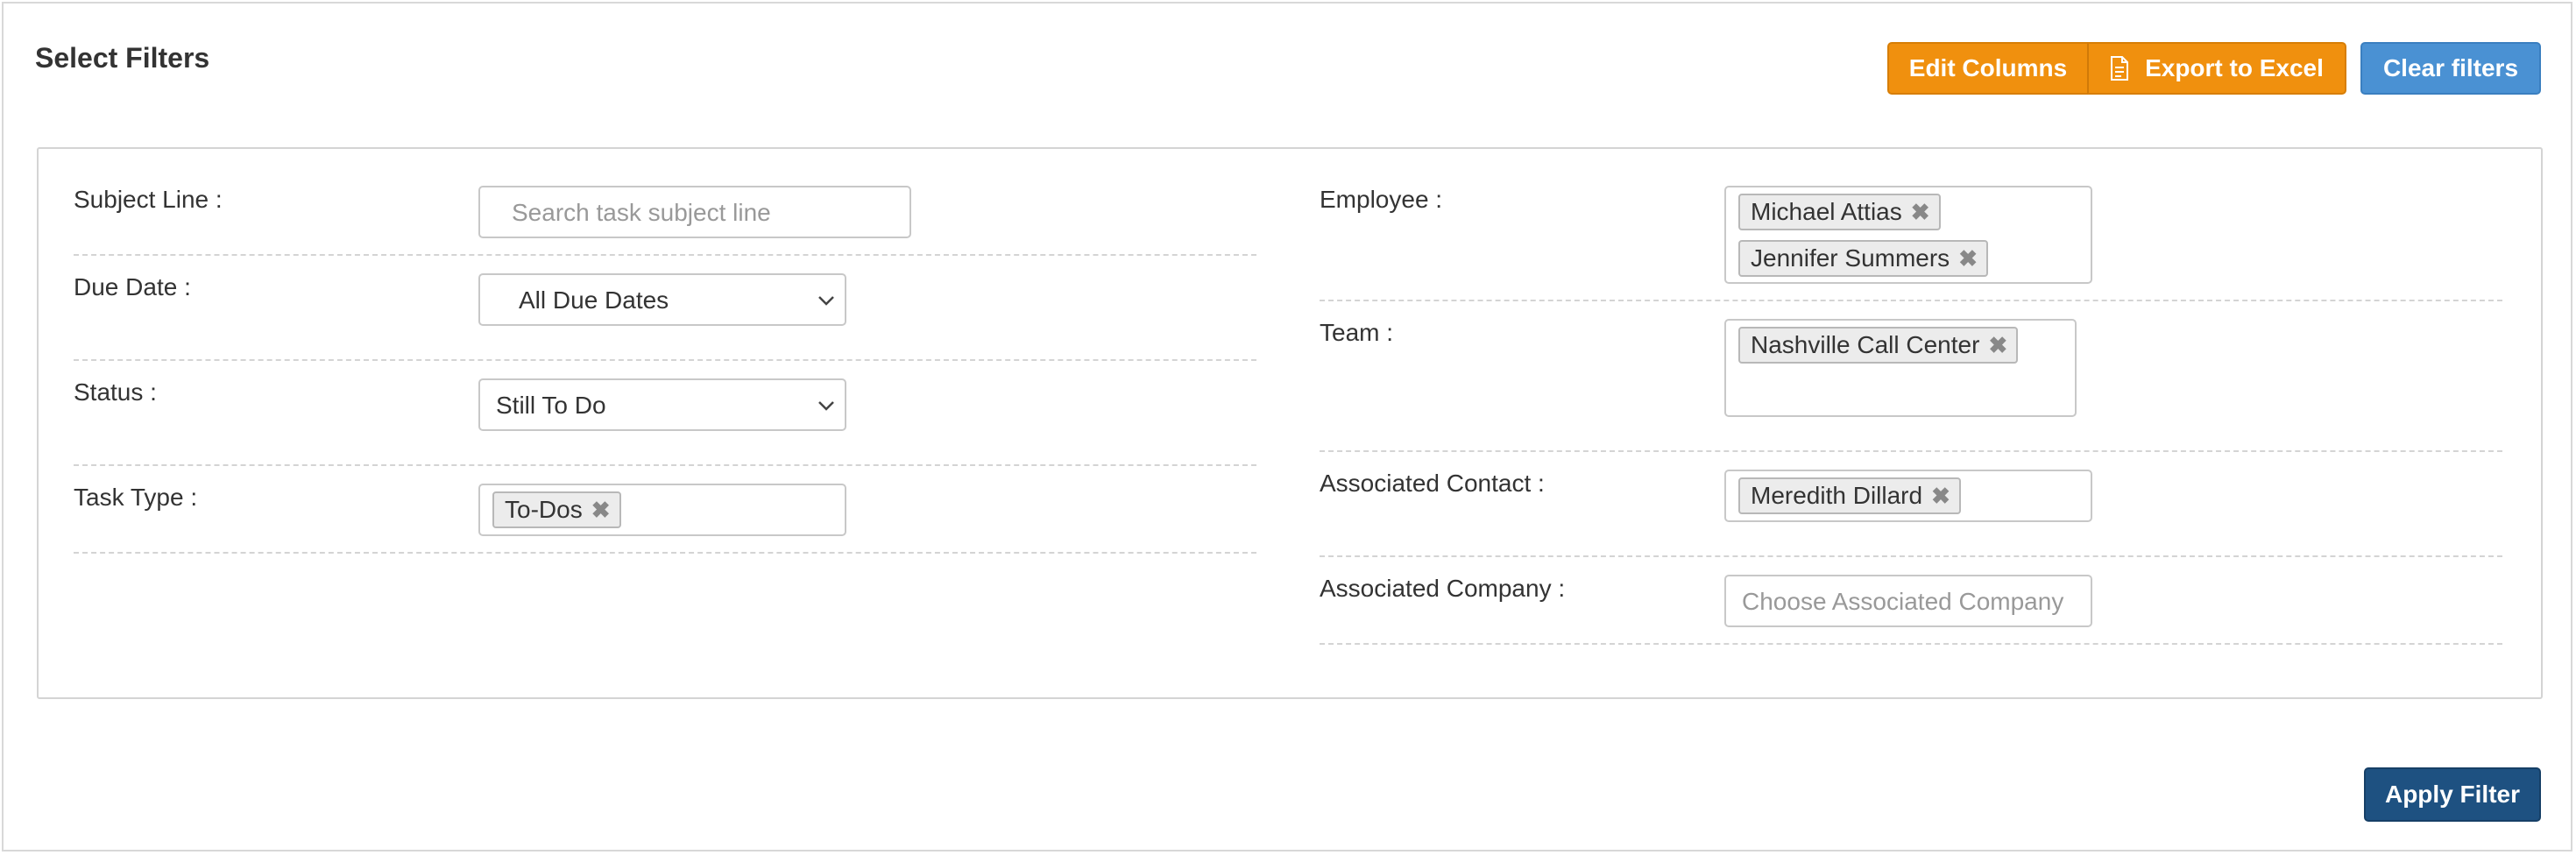 The width and height of the screenshot is (2576, 855). I want to click on associated-company-placeholder: Choose Associated Company, so click(1903, 601).